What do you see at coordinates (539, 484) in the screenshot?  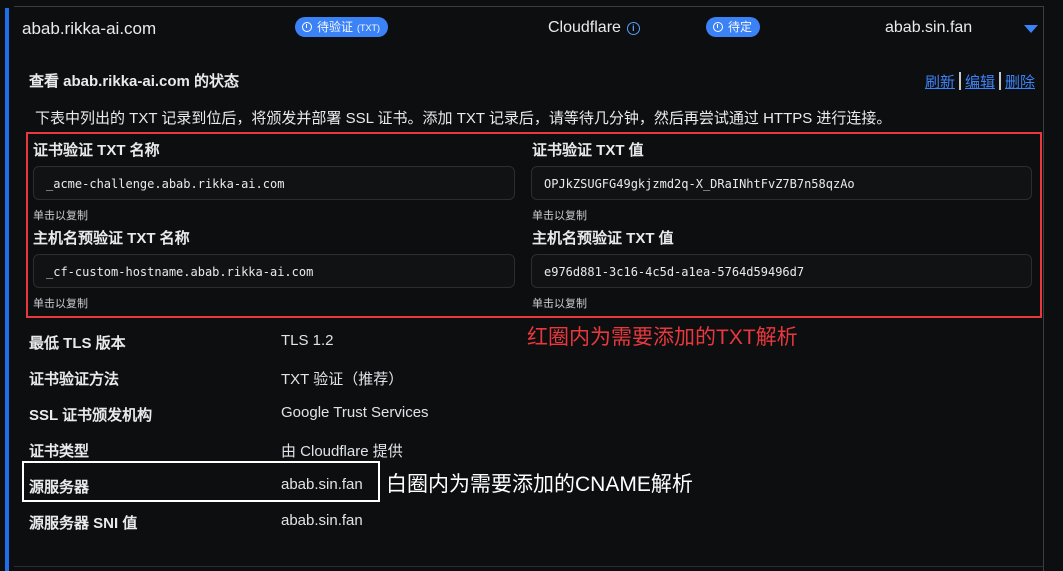 I see `cname-annotation-note: 白圈内为需要添加的CNAME解析` at bounding box center [539, 484].